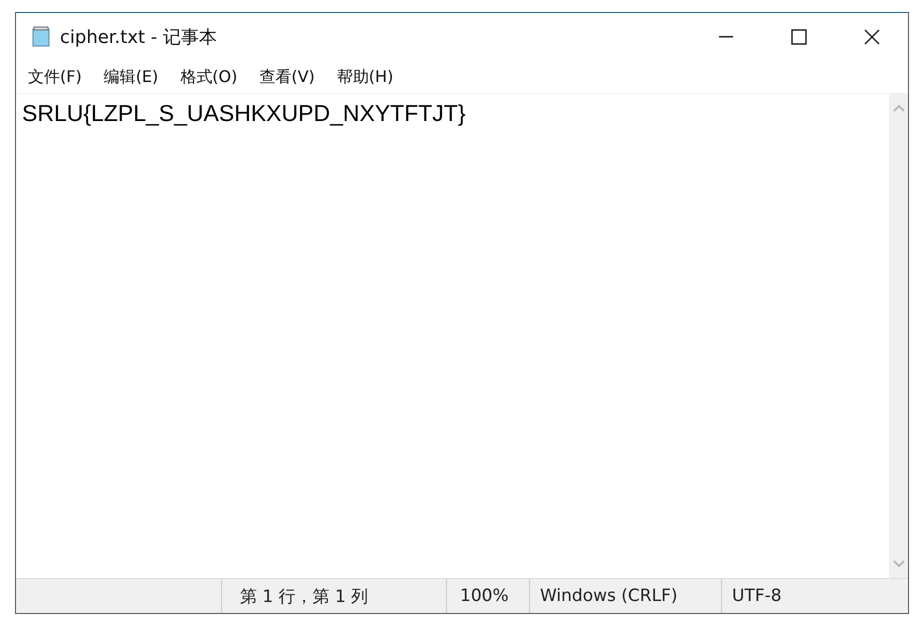  Describe the element at coordinates (725, 37) in the screenshot. I see `minimize-icon` at that location.